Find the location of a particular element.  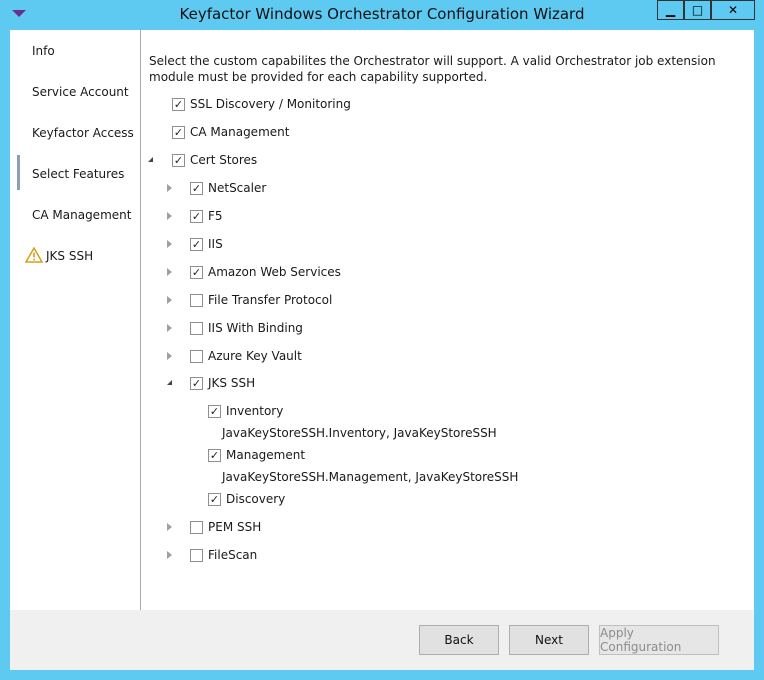

store-file-transfer-protocol: File Transfer Protocol is located at coordinates (261, 300).